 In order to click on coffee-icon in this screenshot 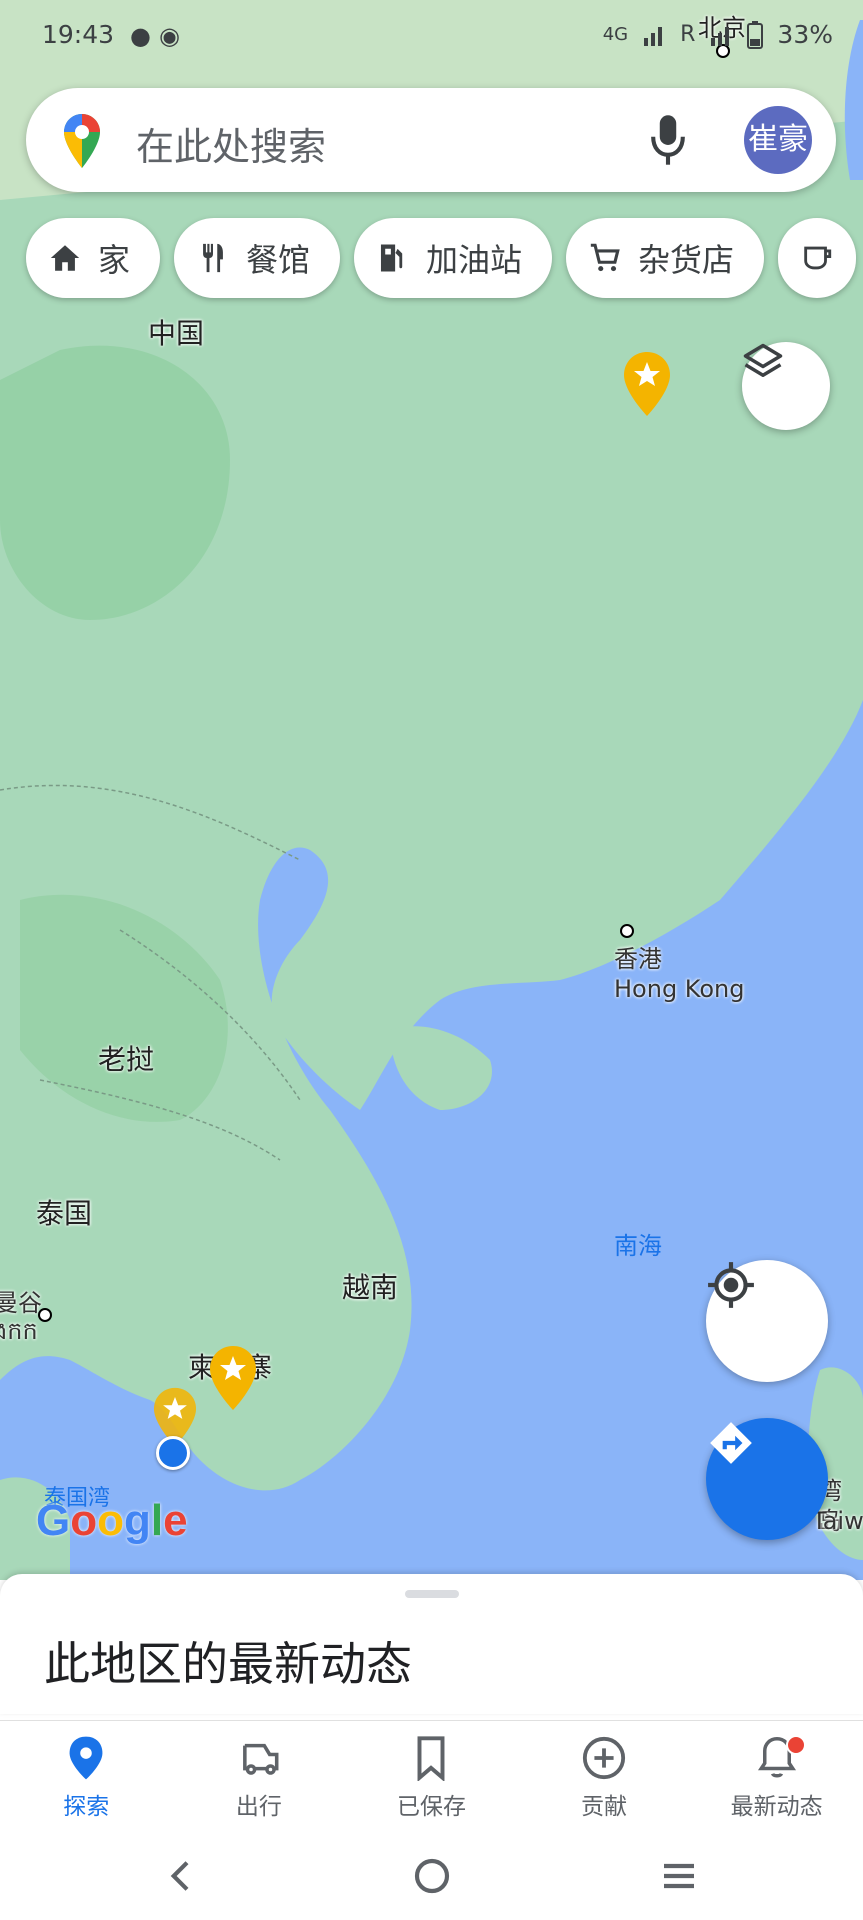, I will do `click(818, 258)`.